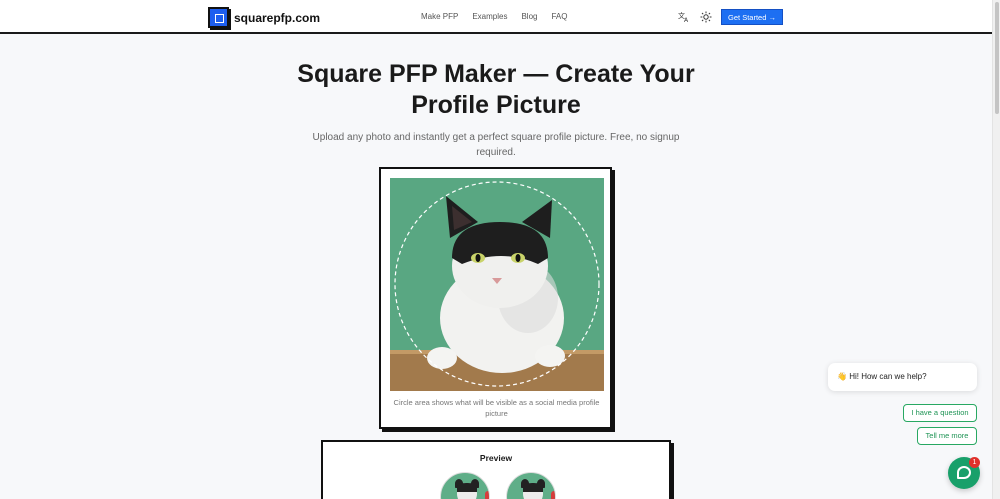  Describe the element at coordinates (496, 469) in the screenshot. I see `preview-card: Preview` at that location.